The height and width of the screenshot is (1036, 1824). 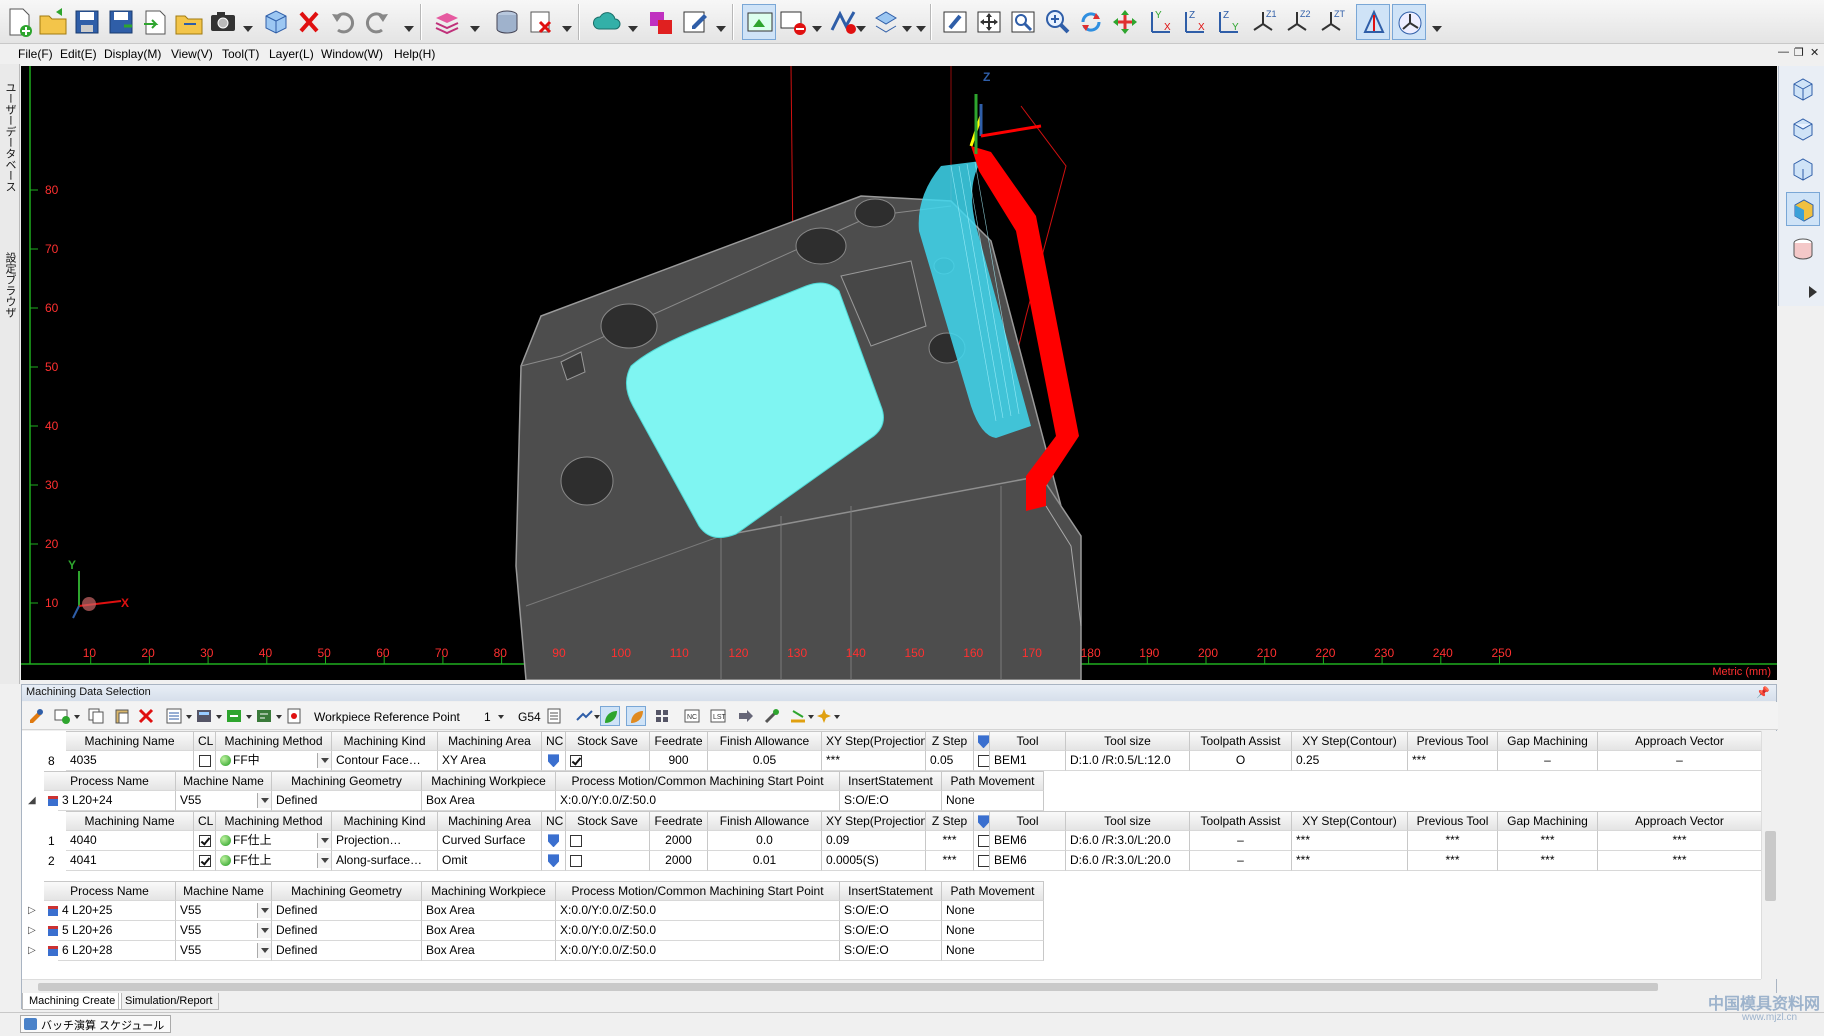 What do you see at coordinates (385, 821) in the screenshot?
I see `column-header: Machining Kind` at bounding box center [385, 821].